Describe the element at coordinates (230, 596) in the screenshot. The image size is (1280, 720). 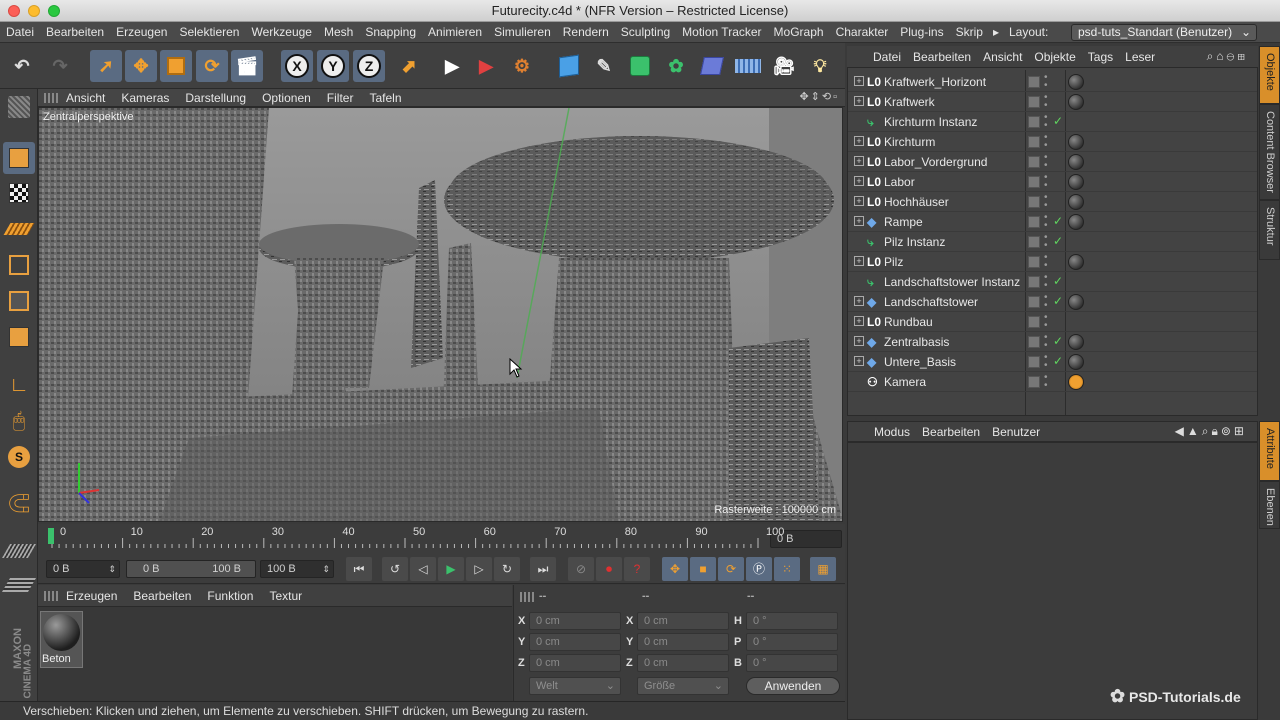
I see `material-menu-funktion: Funktion` at that location.